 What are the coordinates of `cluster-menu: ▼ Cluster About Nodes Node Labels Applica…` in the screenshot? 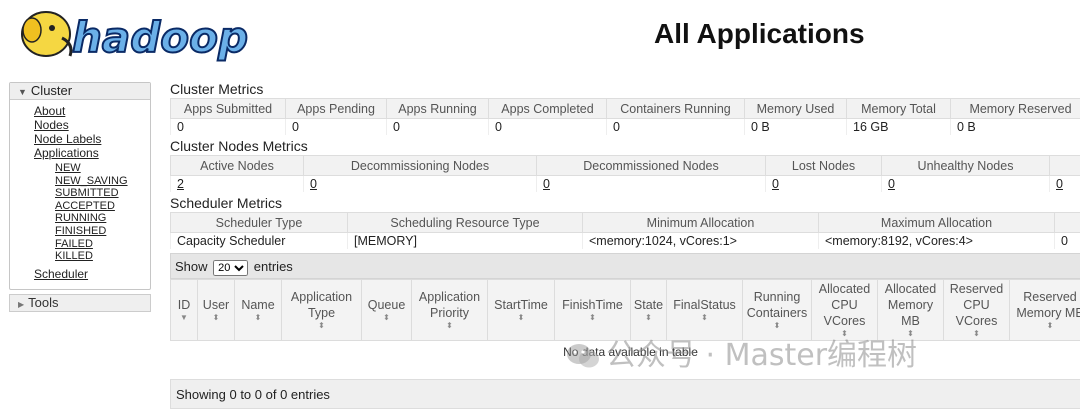 It's located at (80, 186).